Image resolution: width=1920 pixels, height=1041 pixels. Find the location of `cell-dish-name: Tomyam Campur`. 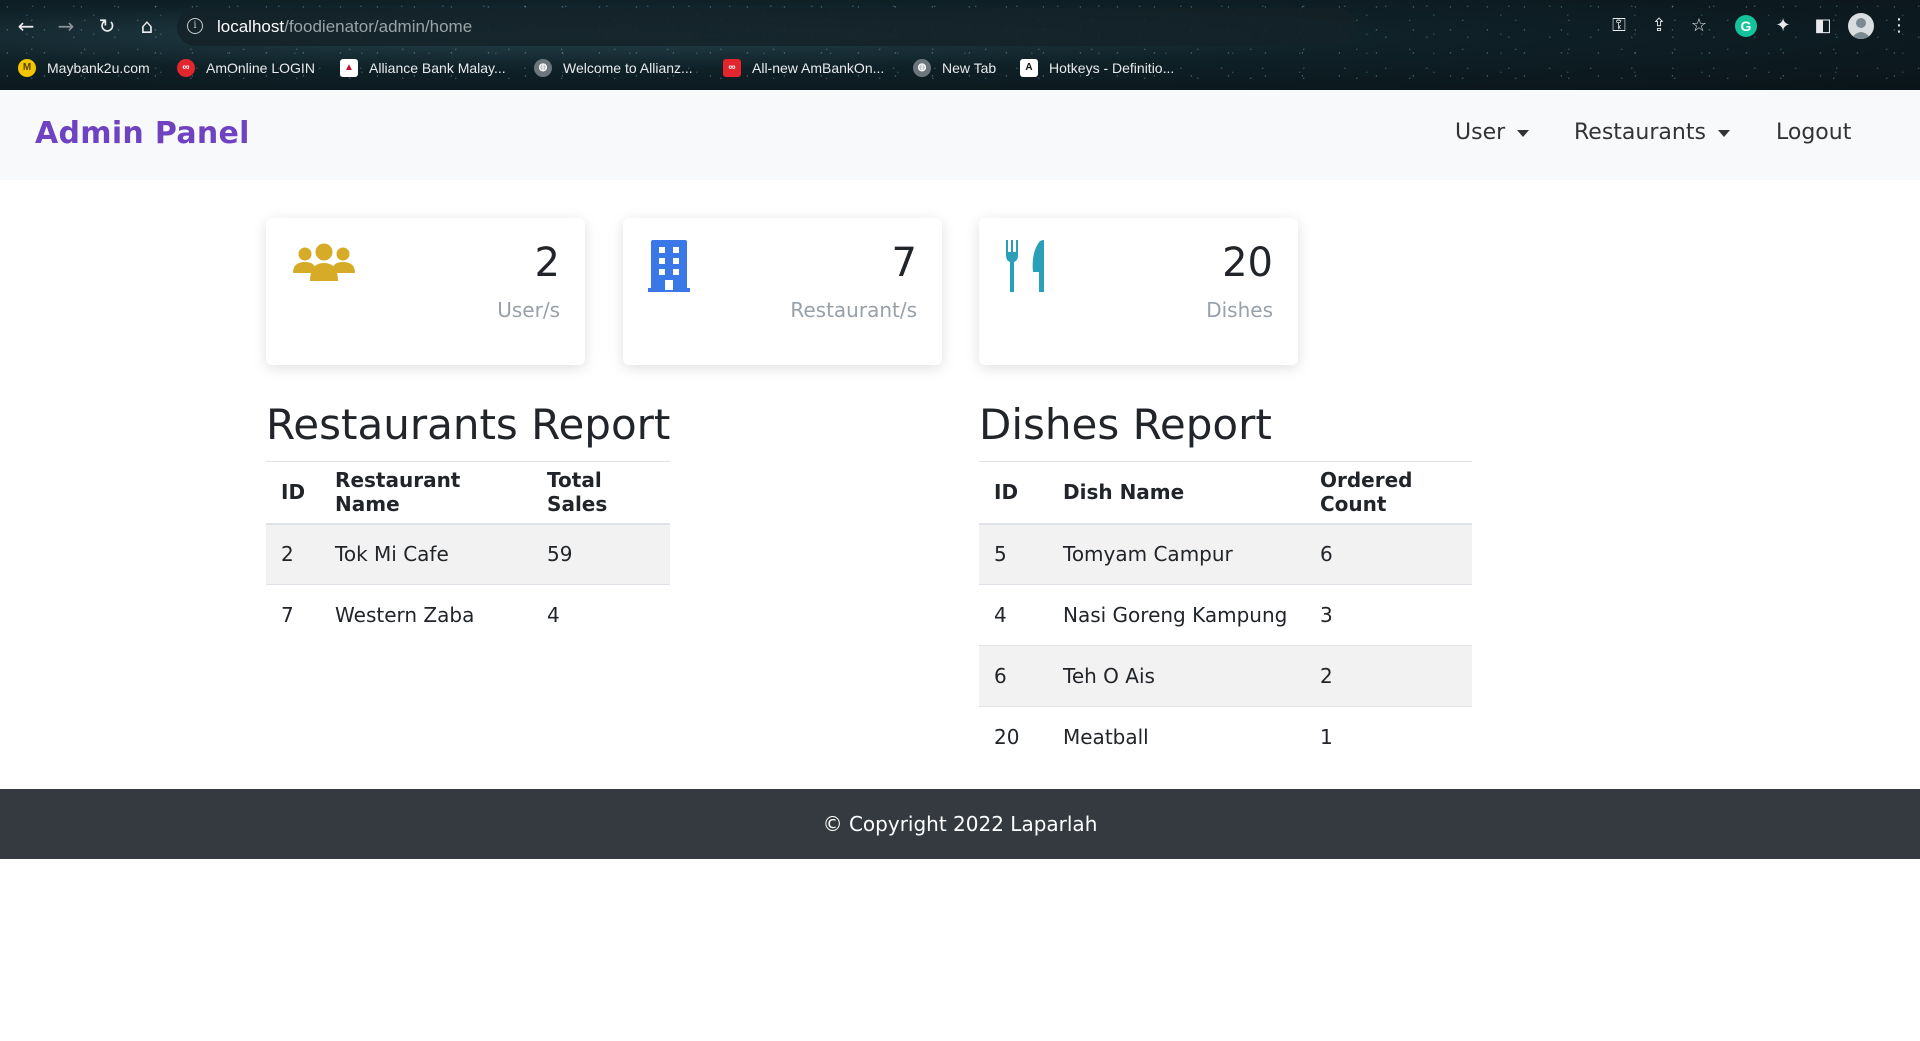

cell-dish-name: Tomyam Campur is located at coordinates (1176, 554).